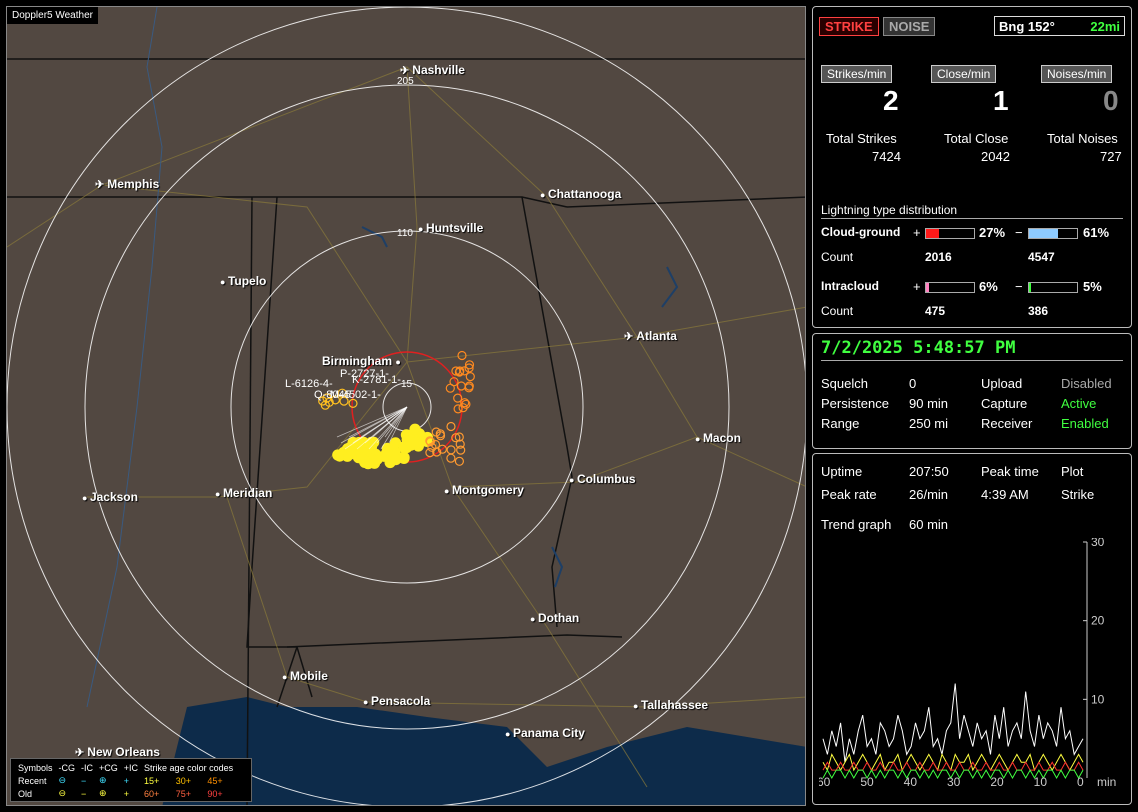 The image size is (1138, 812). What do you see at coordinates (1077, 74) in the screenshot?
I see `noises-min-label: Noises/min` at bounding box center [1077, 74].